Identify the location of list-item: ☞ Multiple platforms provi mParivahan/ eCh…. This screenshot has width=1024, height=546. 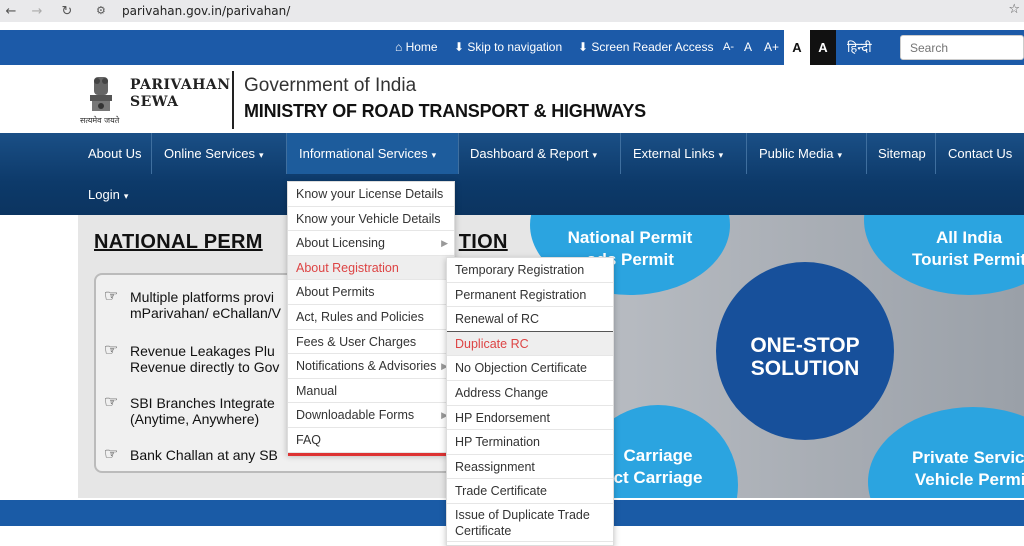
(192, 305).